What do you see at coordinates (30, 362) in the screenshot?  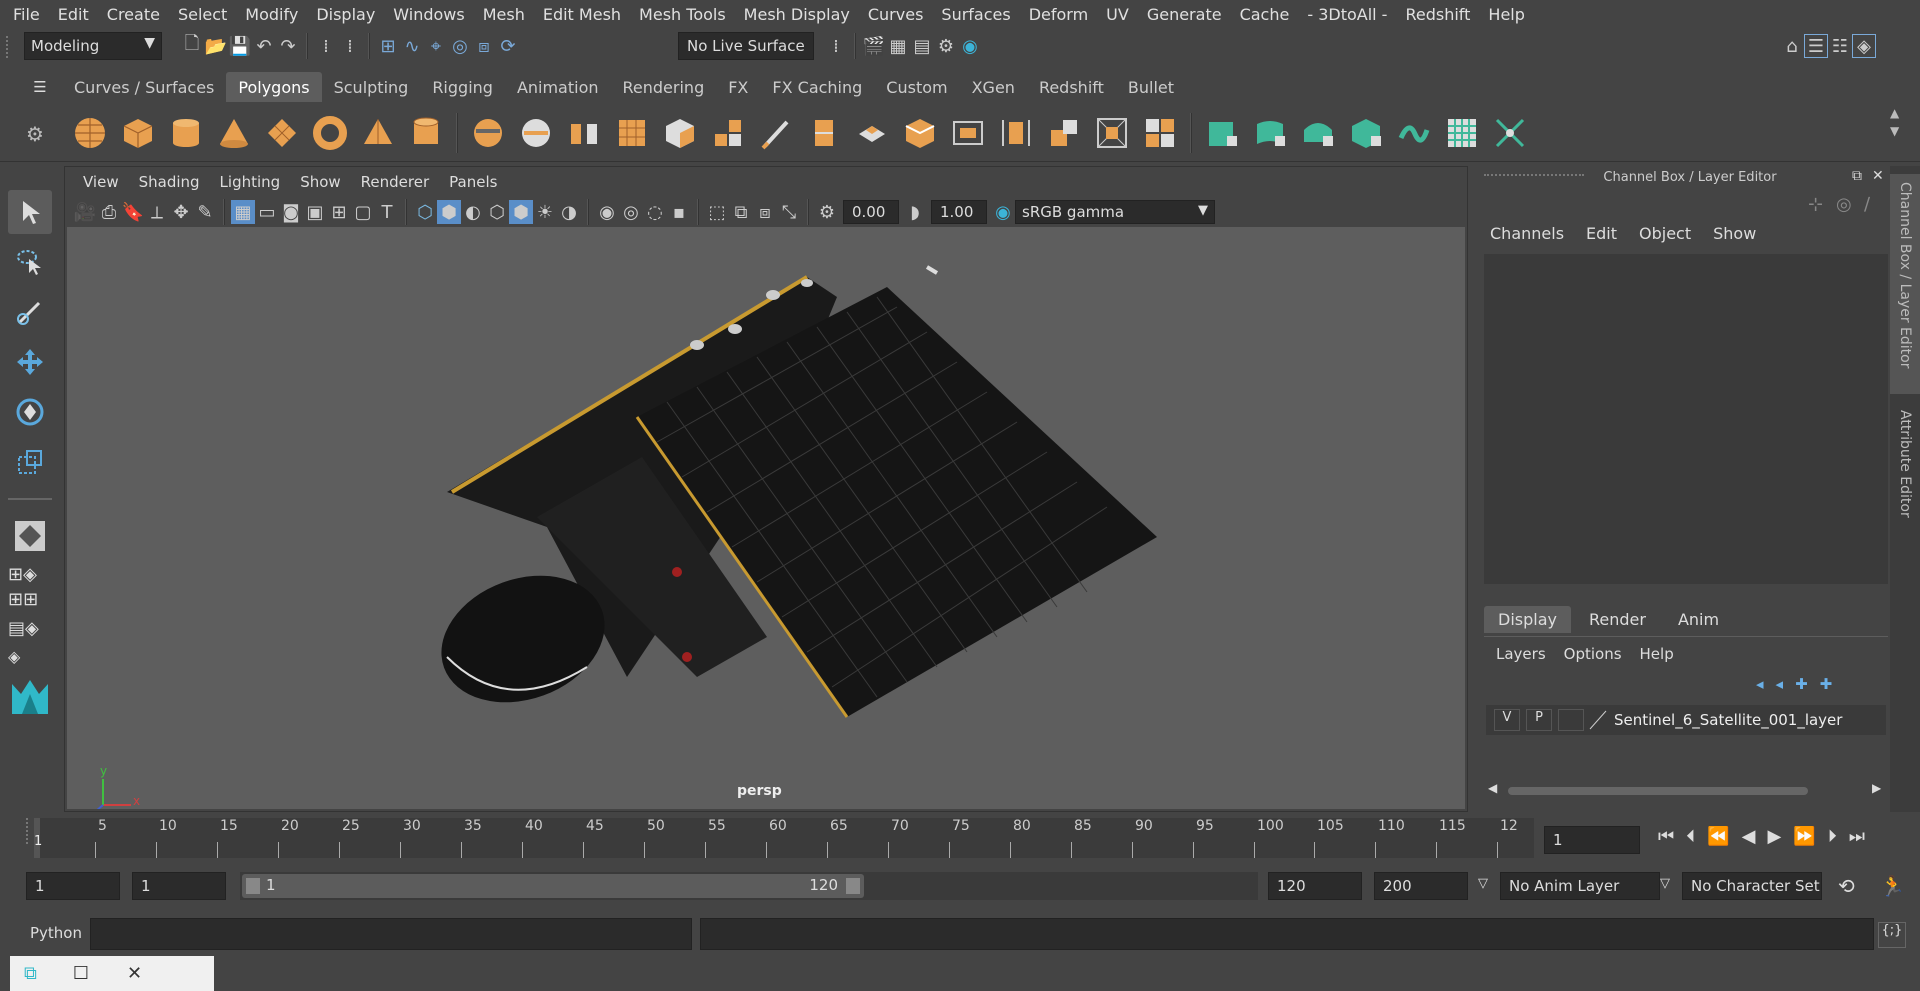 I see `move-tool-icon` at bounding box center [30, 362].